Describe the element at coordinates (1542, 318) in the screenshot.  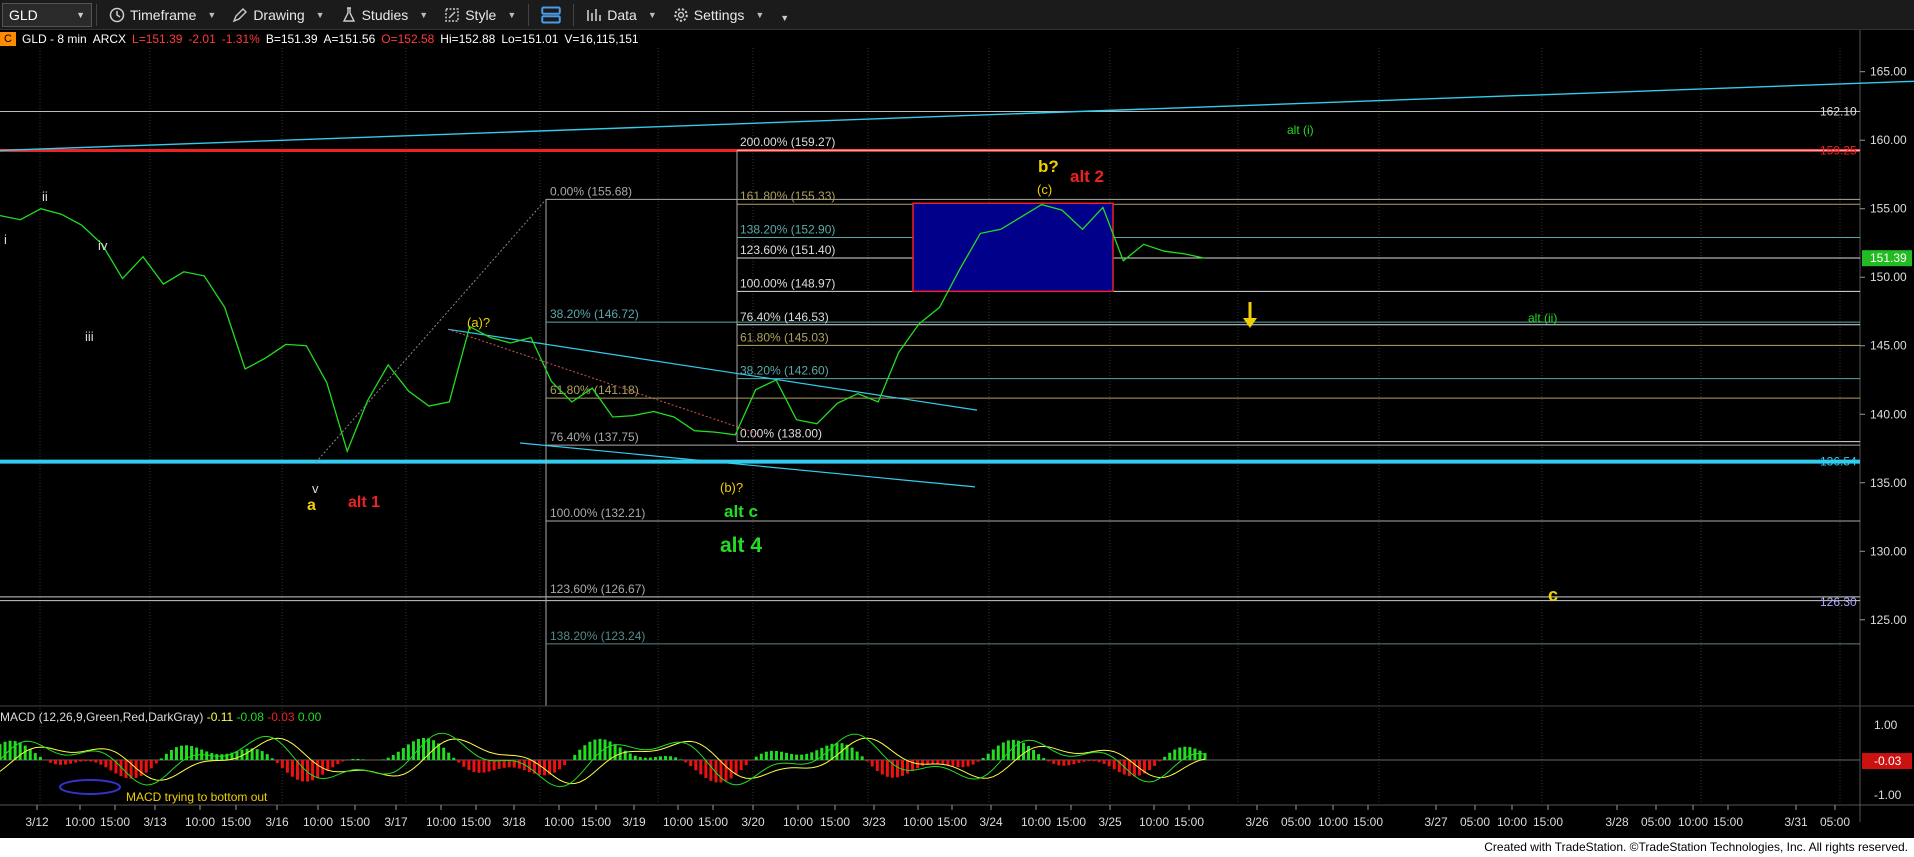
I see `wave-annotation: alt (ii)` at that location.